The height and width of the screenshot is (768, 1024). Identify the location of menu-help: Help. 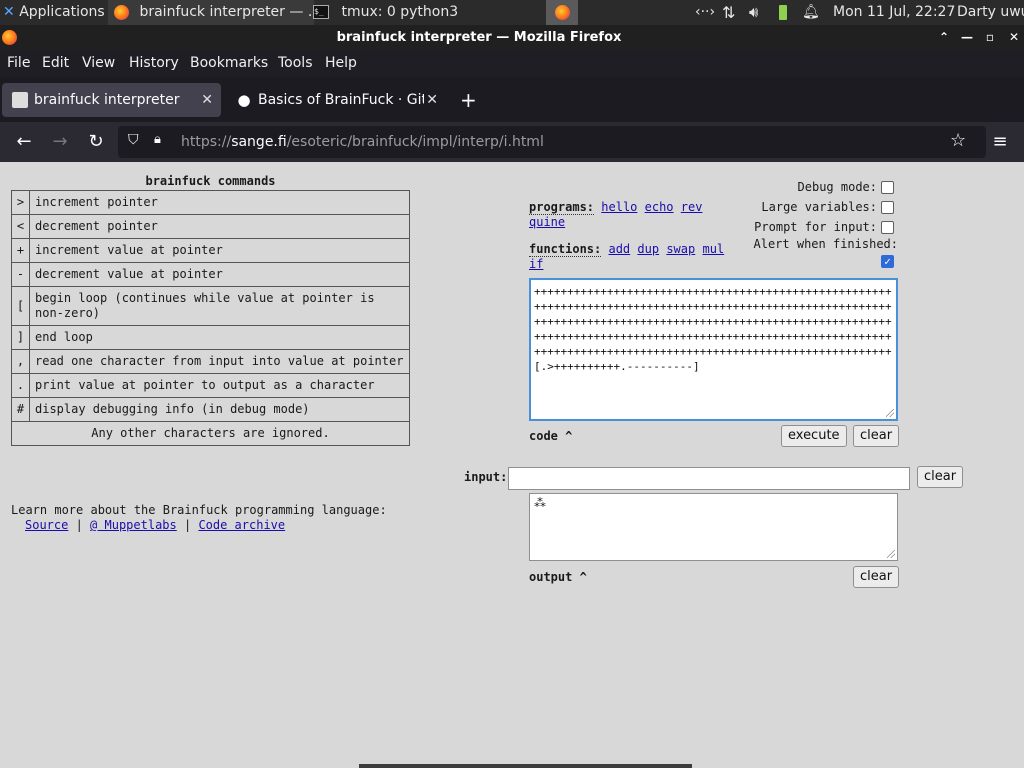
(341, 63).